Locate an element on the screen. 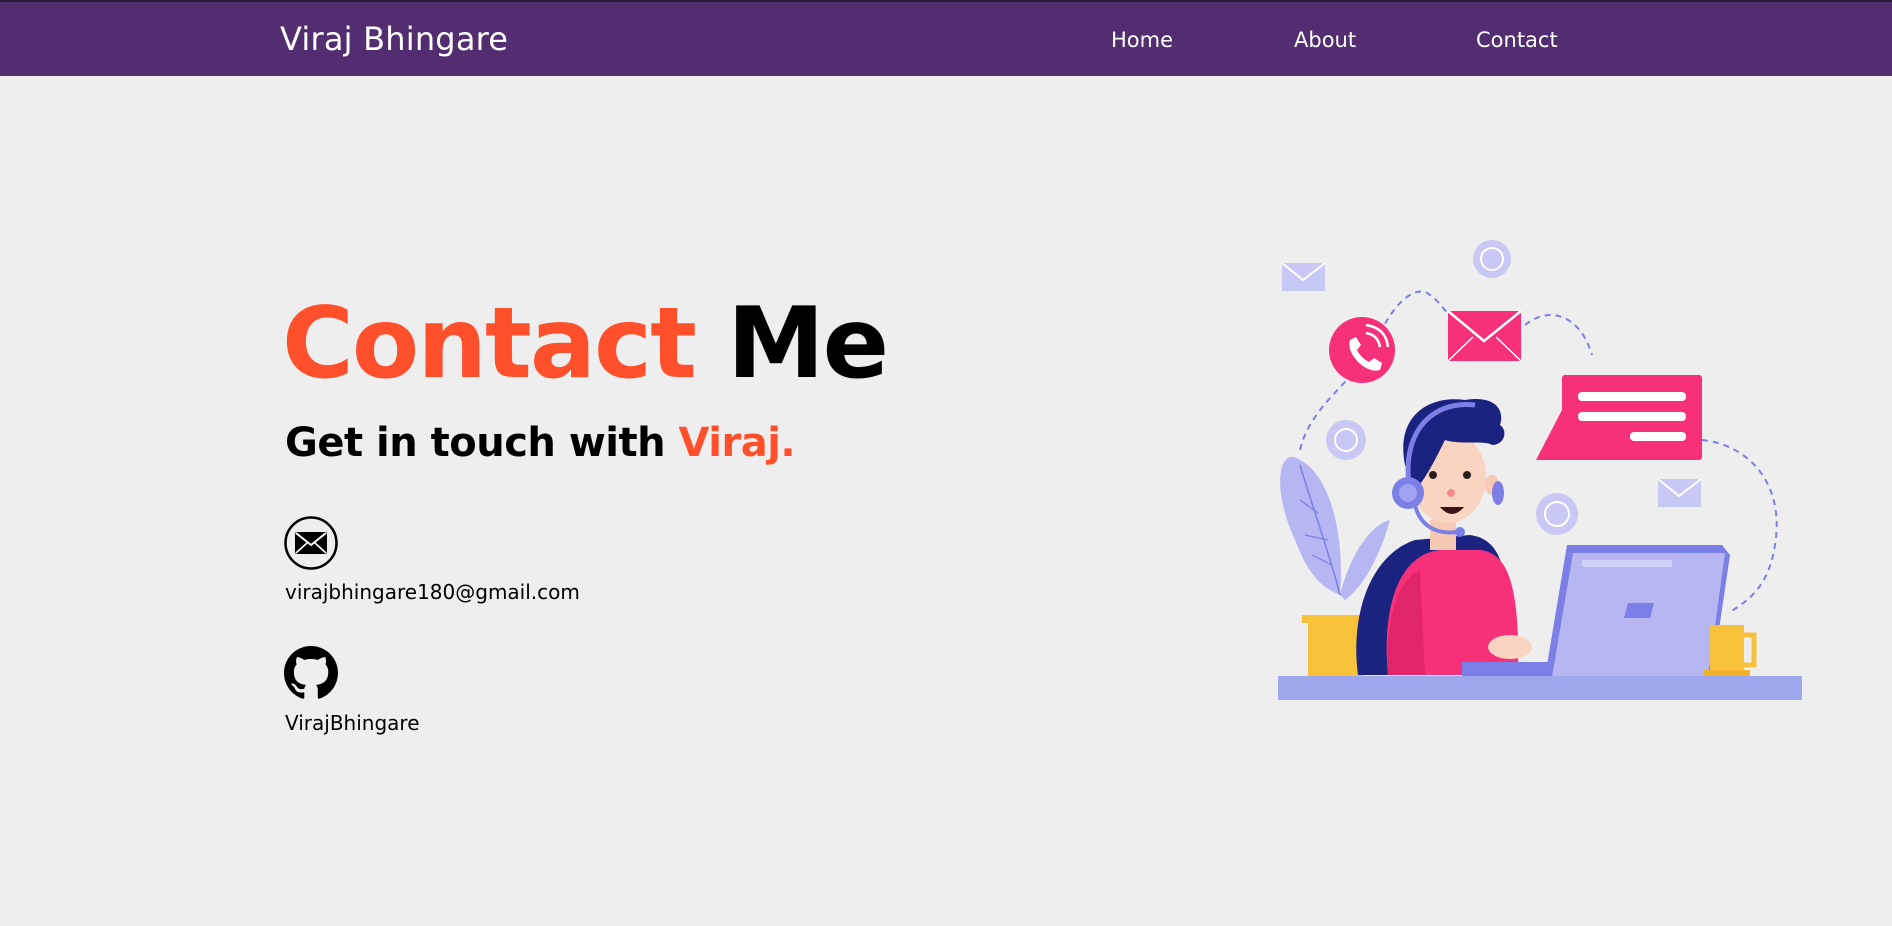  mug is located at coordinates (1730, 651).